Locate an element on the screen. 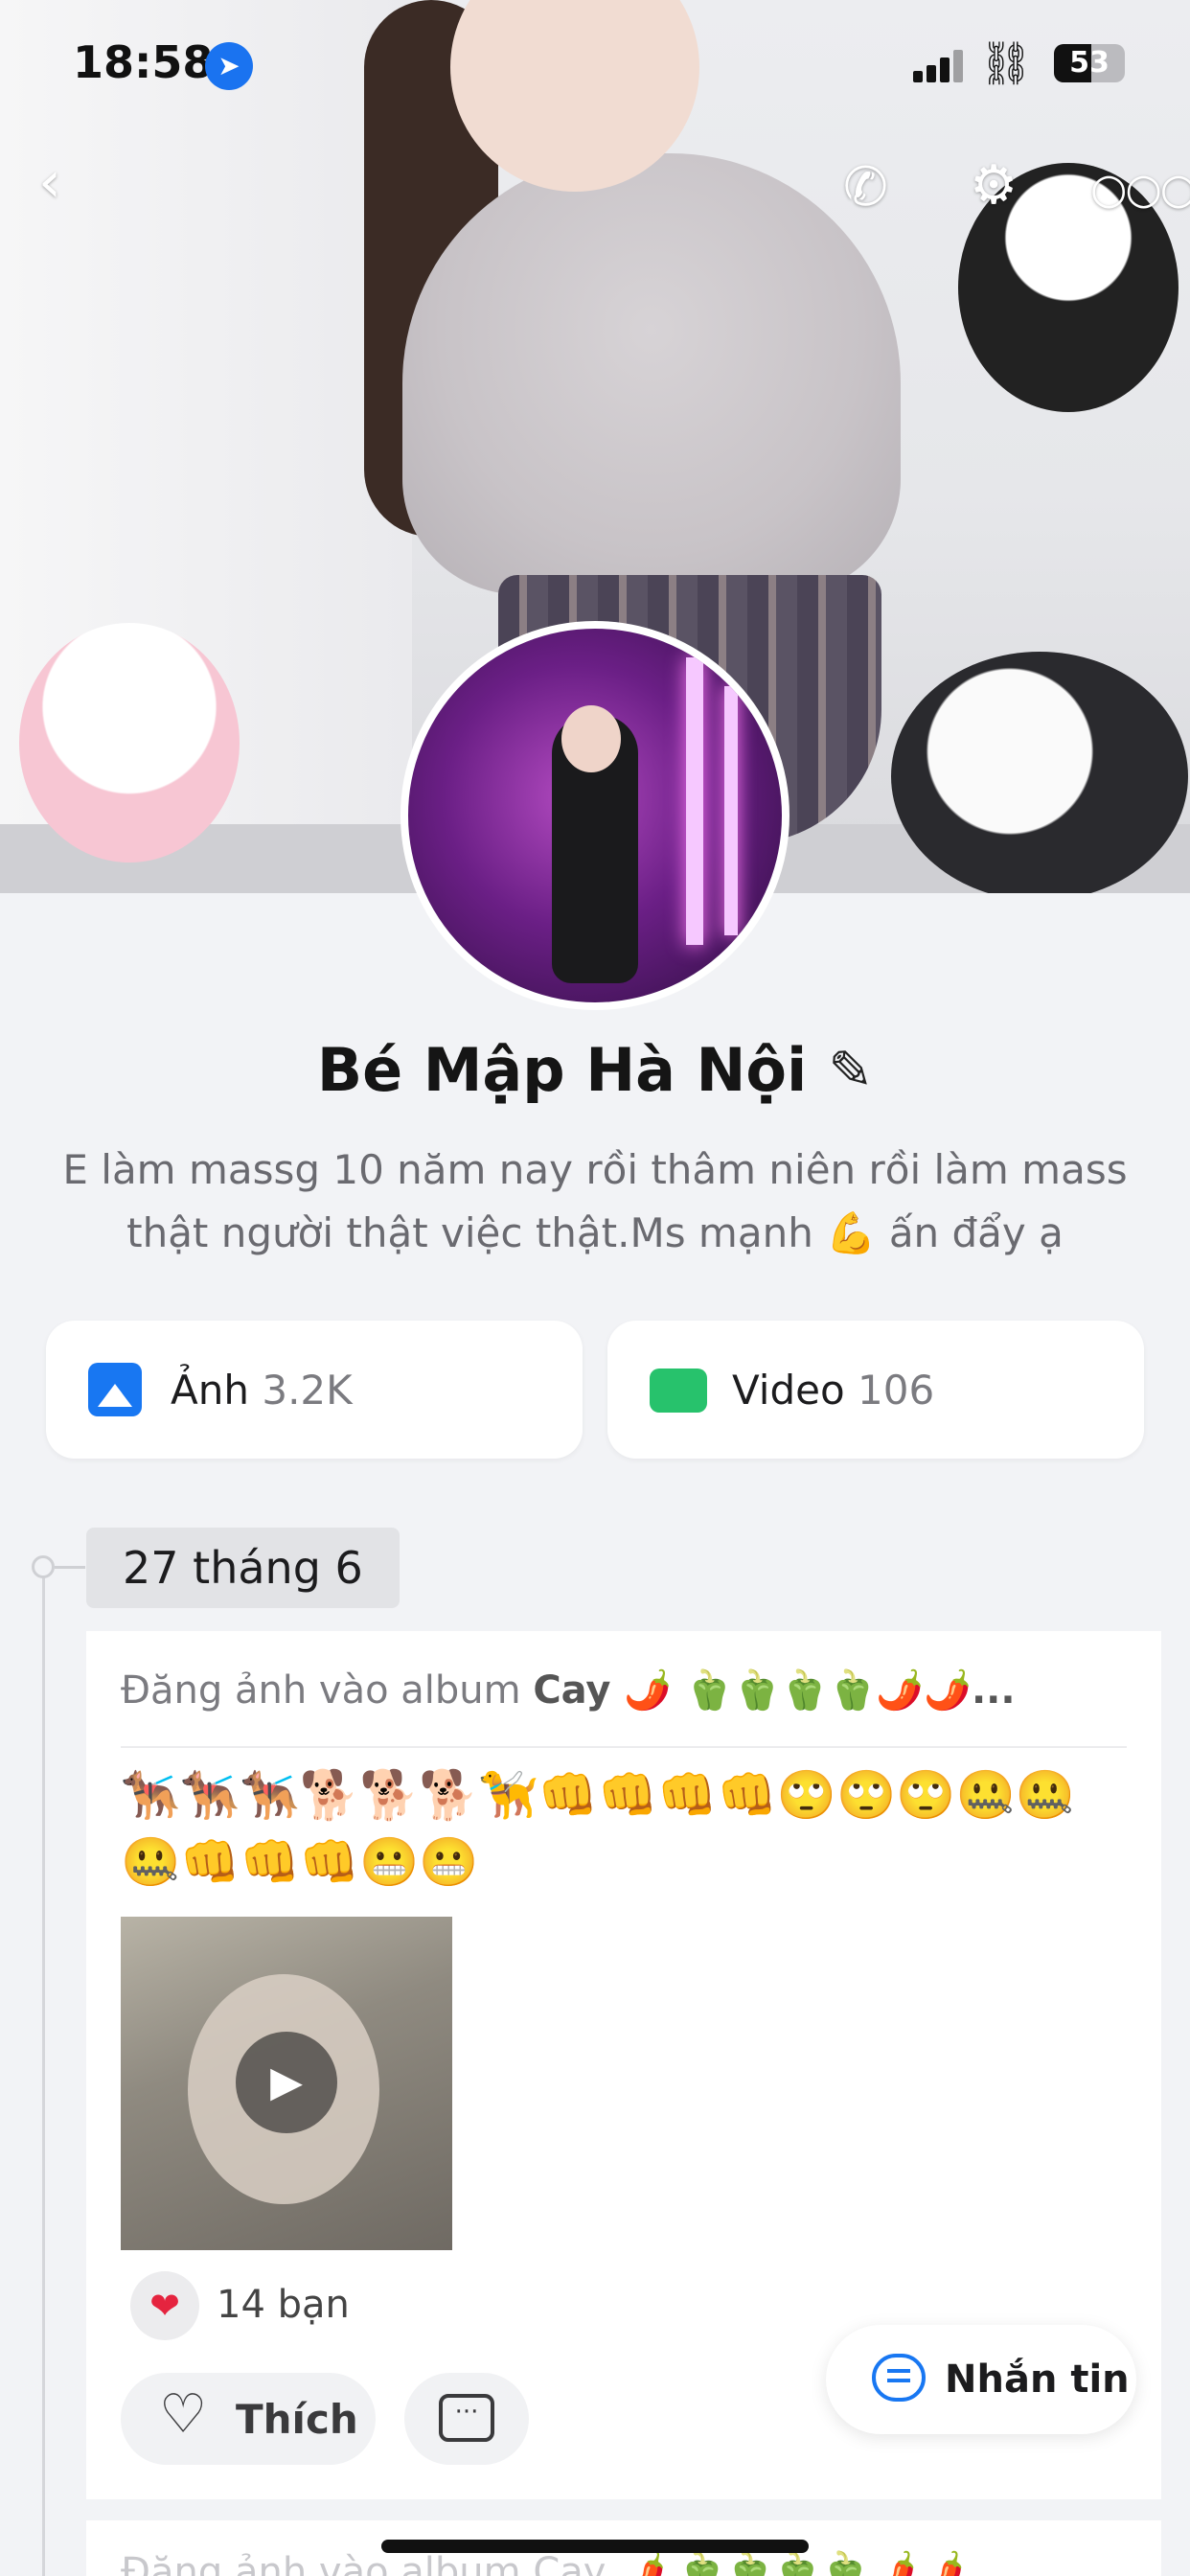  timeline-line is located at coordinates (44, 2071).